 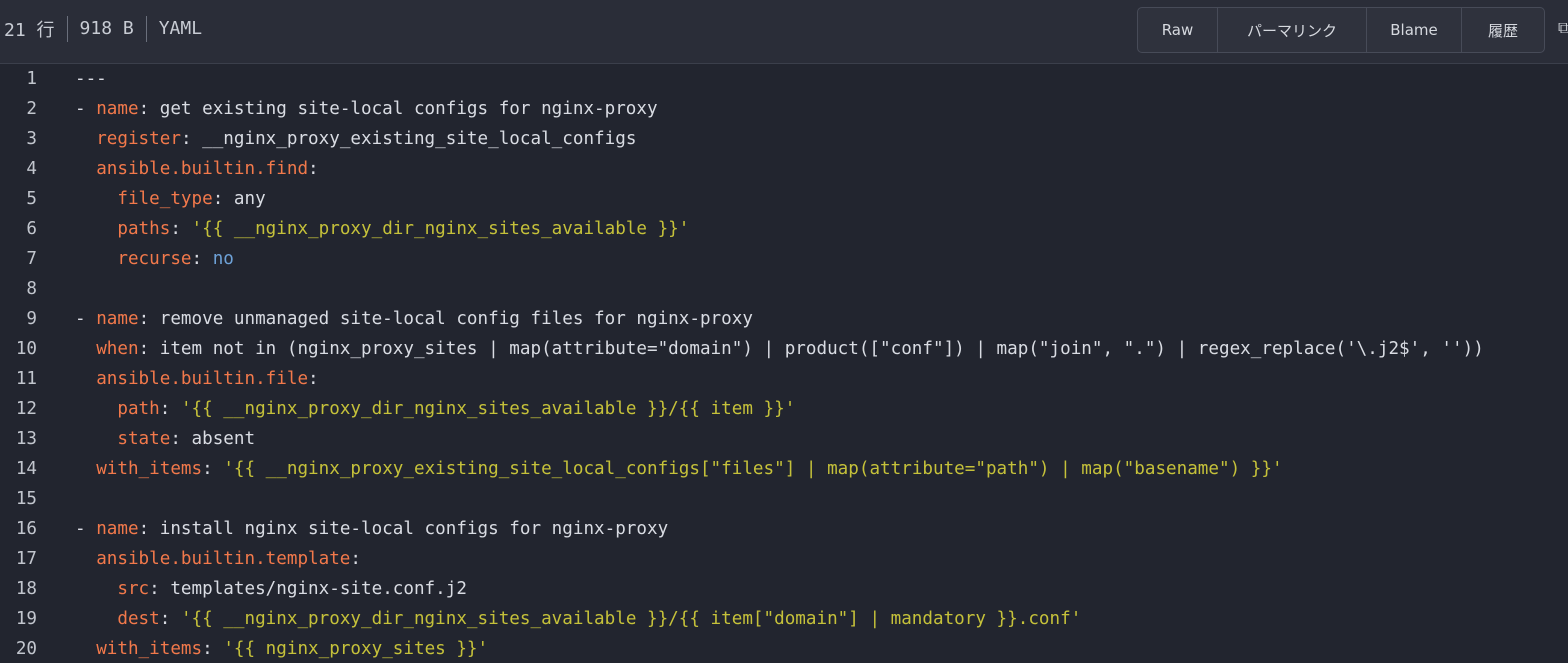 I want to click on line-number: 5, so click(x=18, y=199).